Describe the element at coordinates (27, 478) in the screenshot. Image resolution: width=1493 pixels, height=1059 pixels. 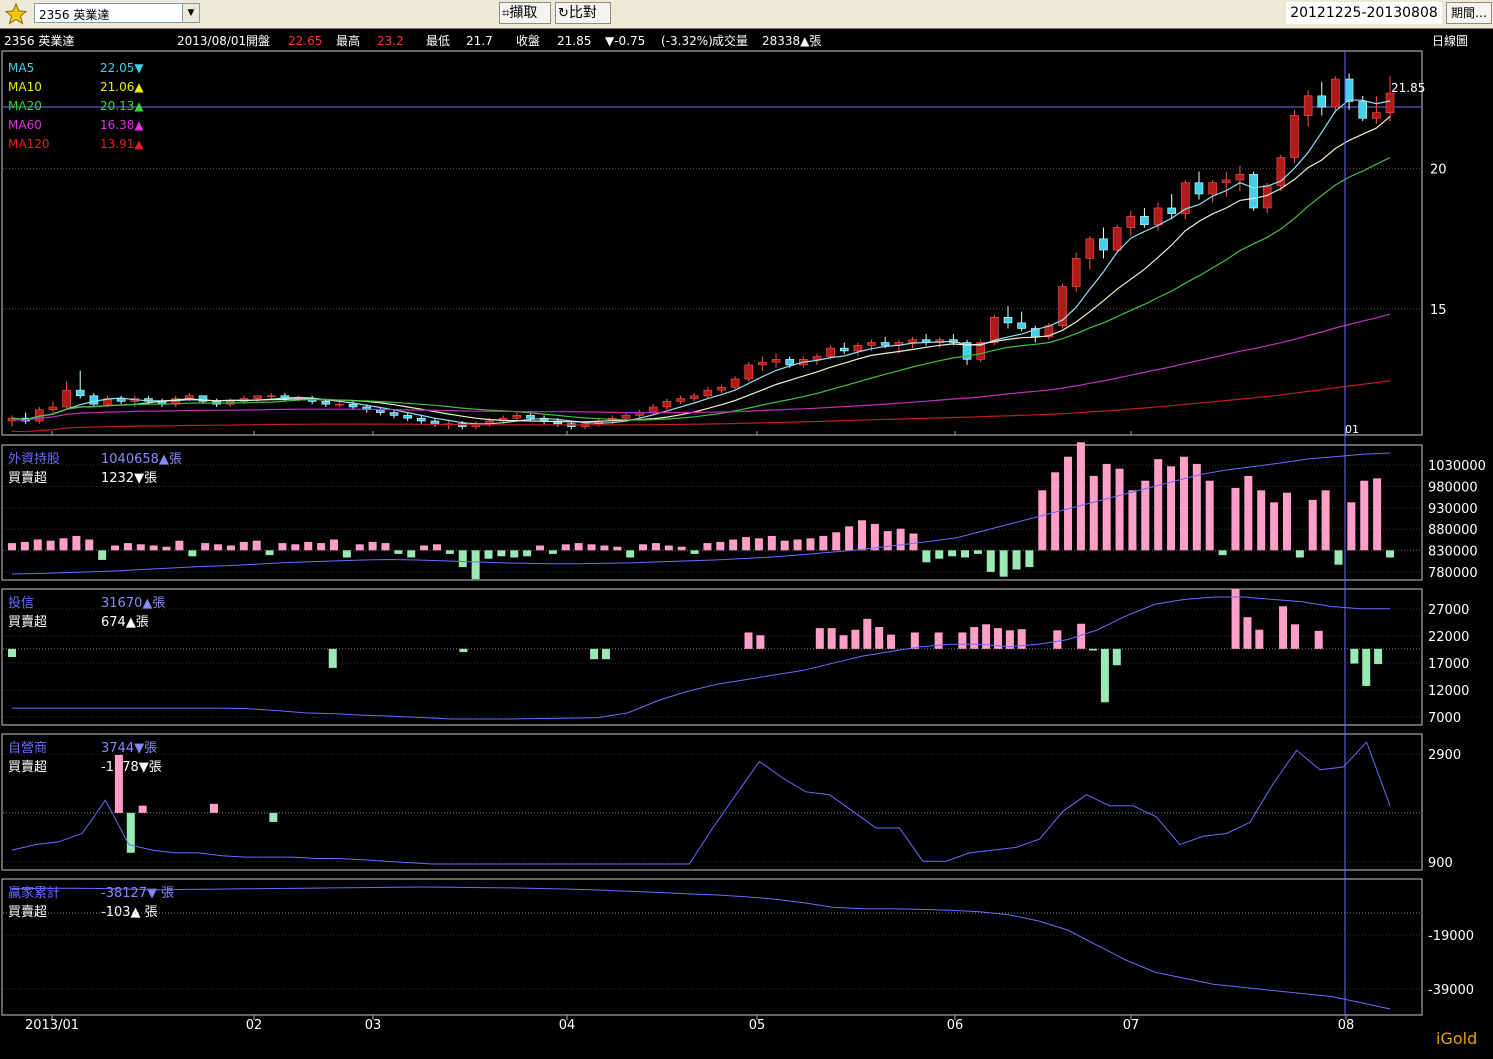
I see `foreign-sub-label: 買賣超` at that location.